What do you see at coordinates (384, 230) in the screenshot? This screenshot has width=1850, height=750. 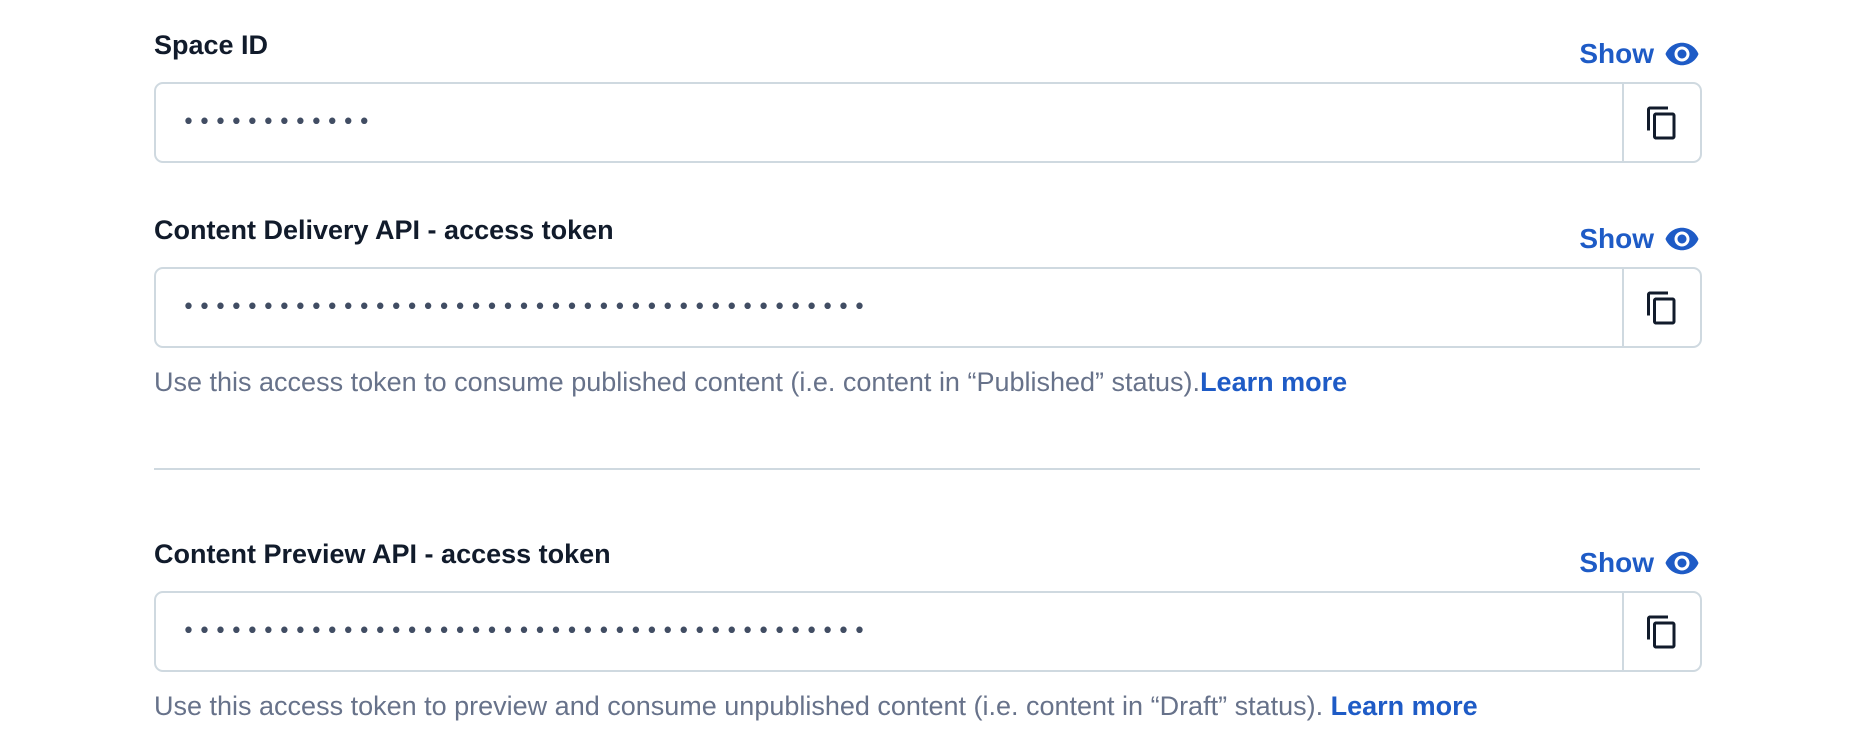 I see `delivery-token-label: Content Delivery API - access token` at bounding box center [384, 230].